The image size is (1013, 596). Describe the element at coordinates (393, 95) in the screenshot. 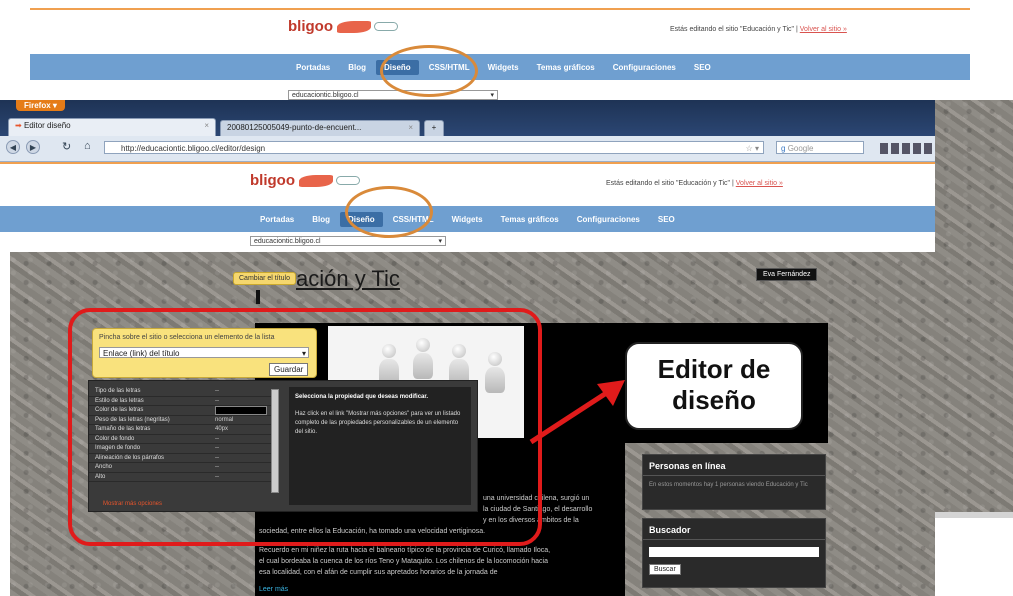

I see `site-select-top: educaciontic.bligoo.cl ▾` at that location.